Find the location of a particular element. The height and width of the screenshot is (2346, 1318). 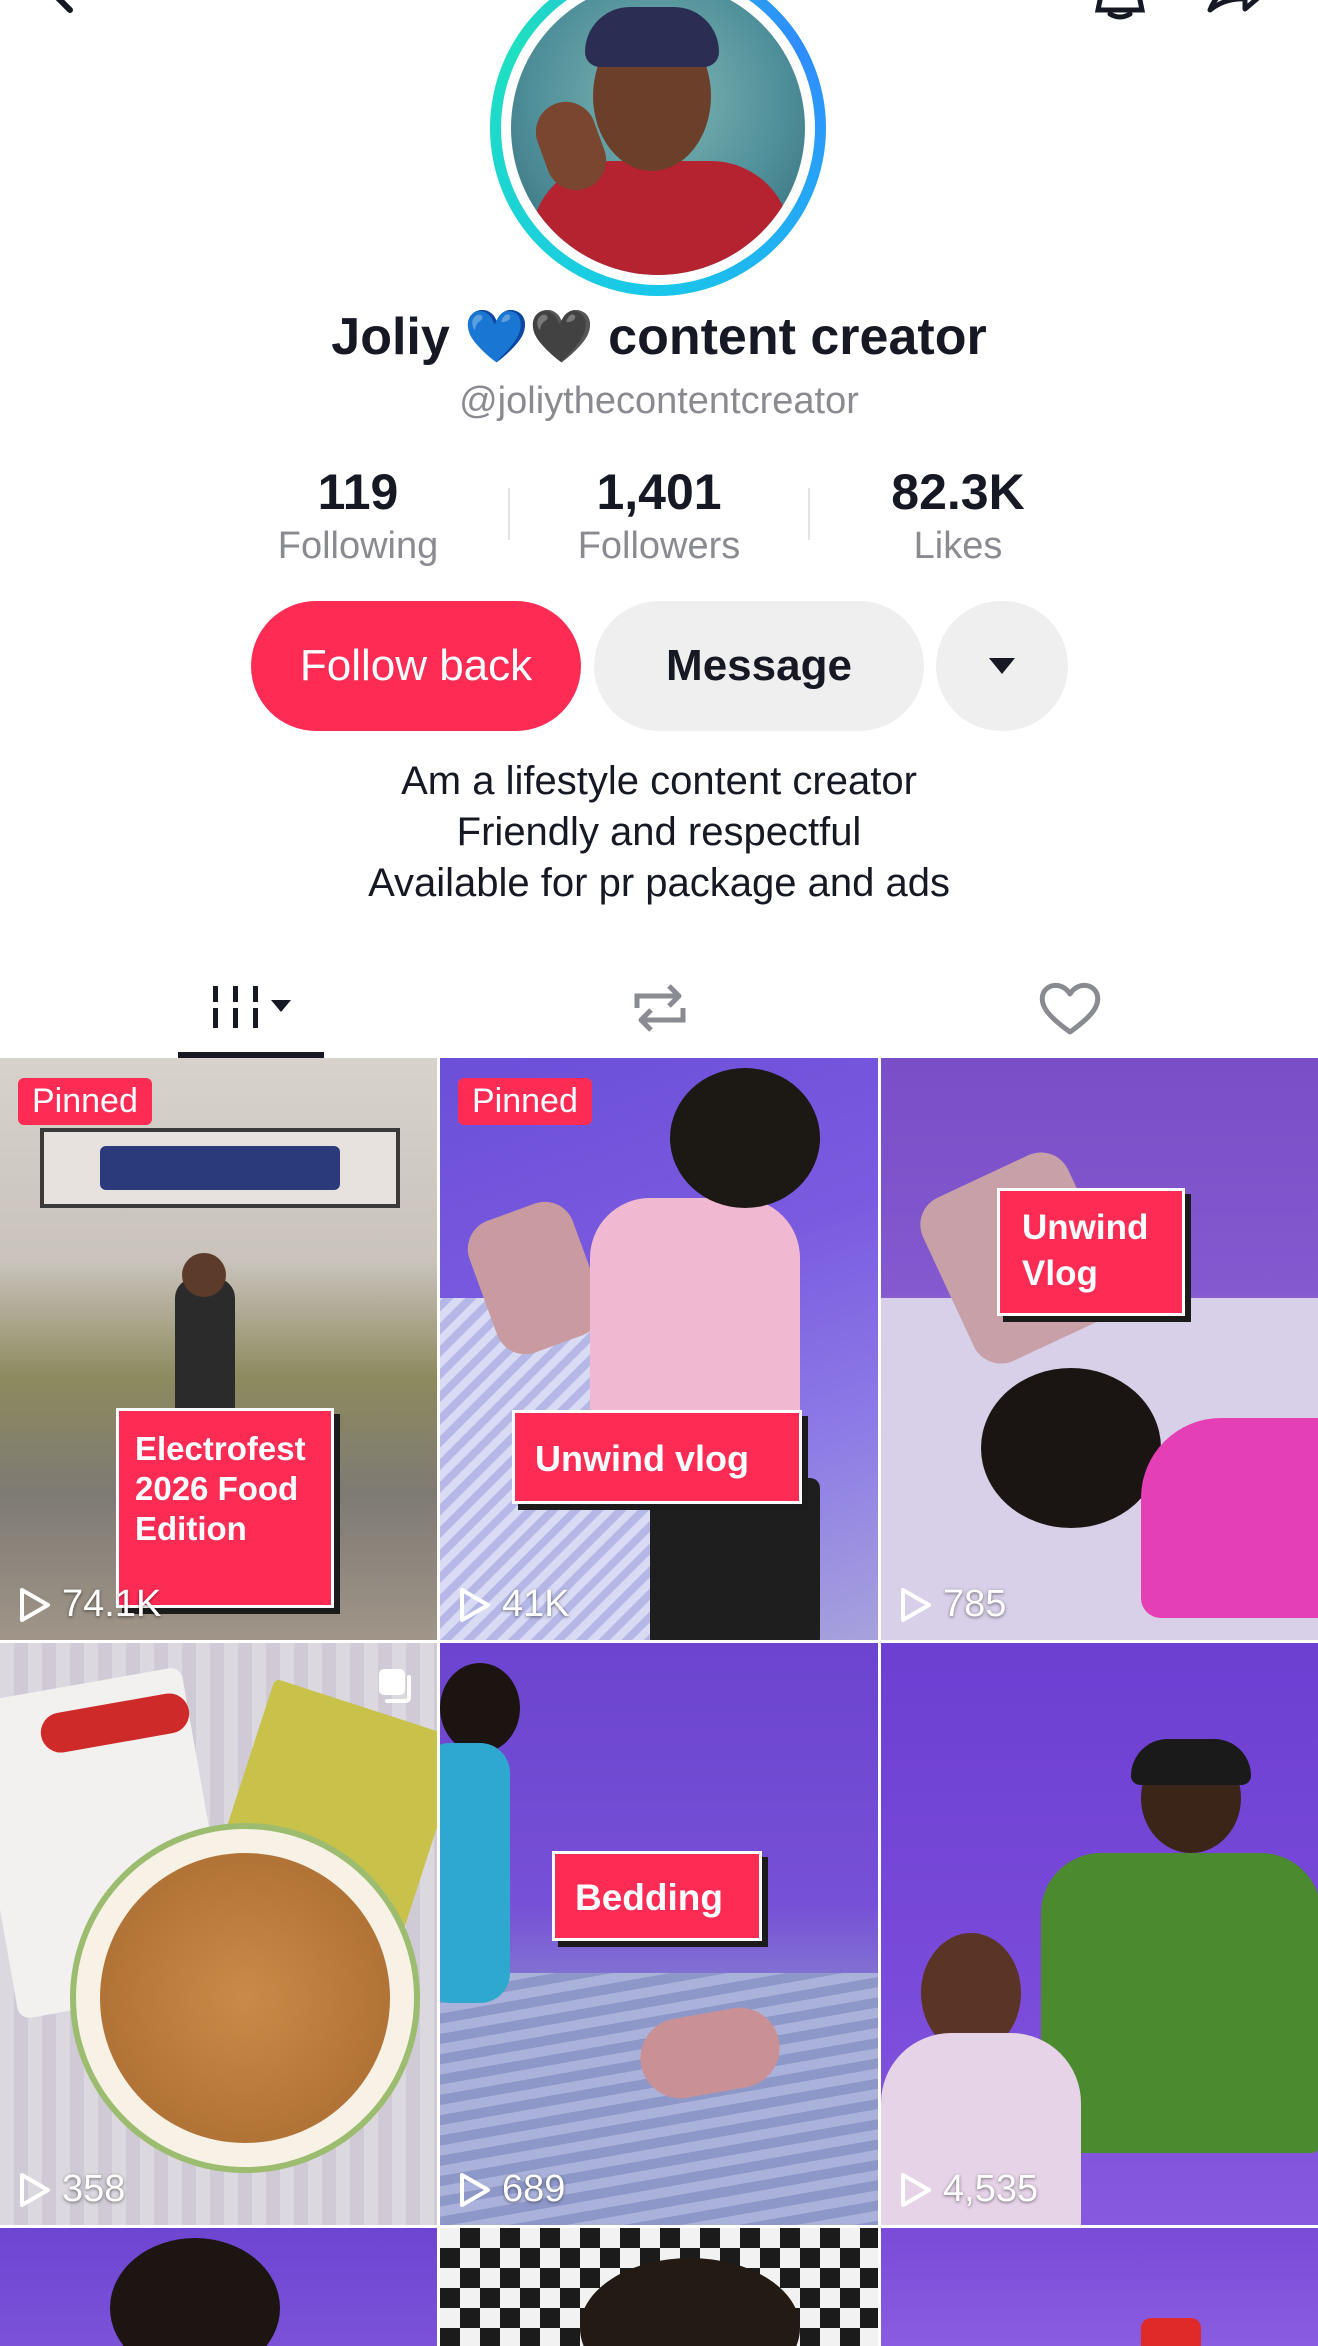

repost-icon is located at coordinates (660, 1008).